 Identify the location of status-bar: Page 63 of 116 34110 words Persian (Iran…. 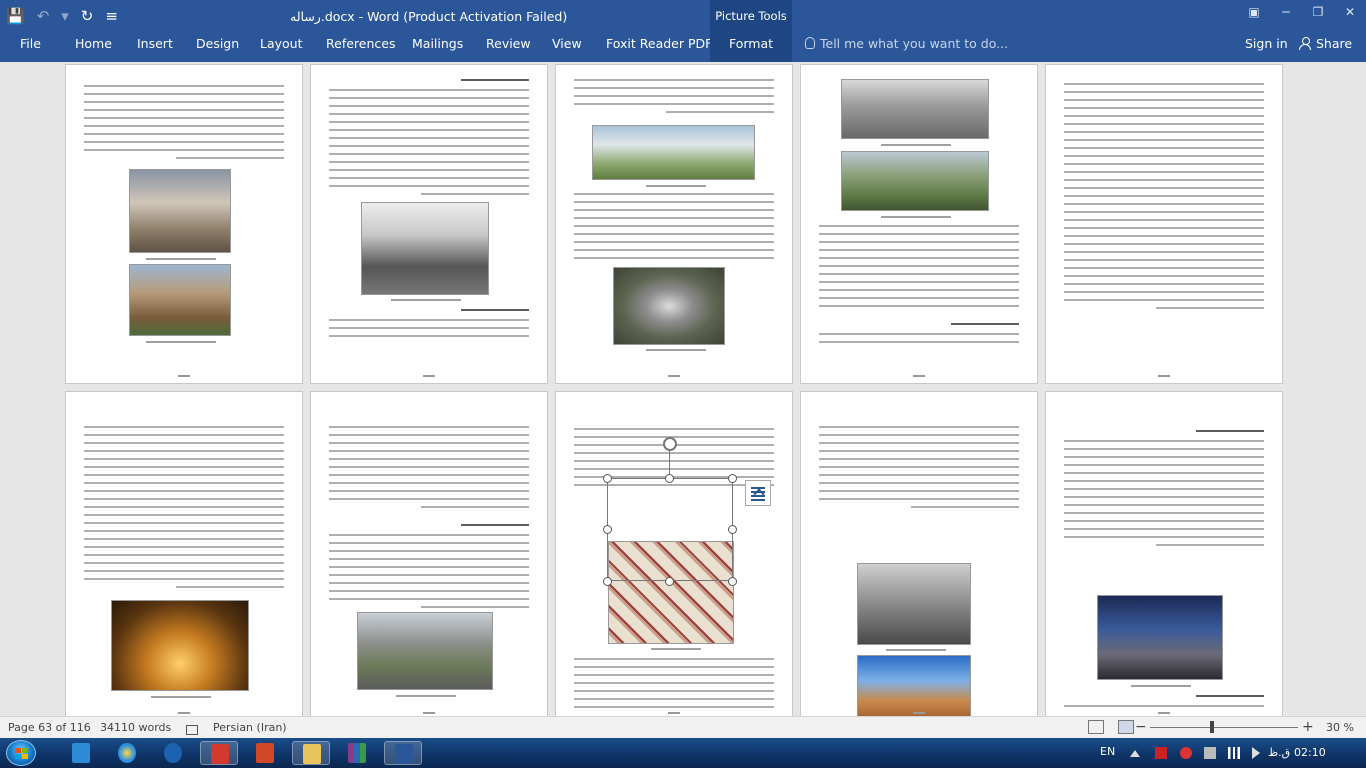
(683, 727).